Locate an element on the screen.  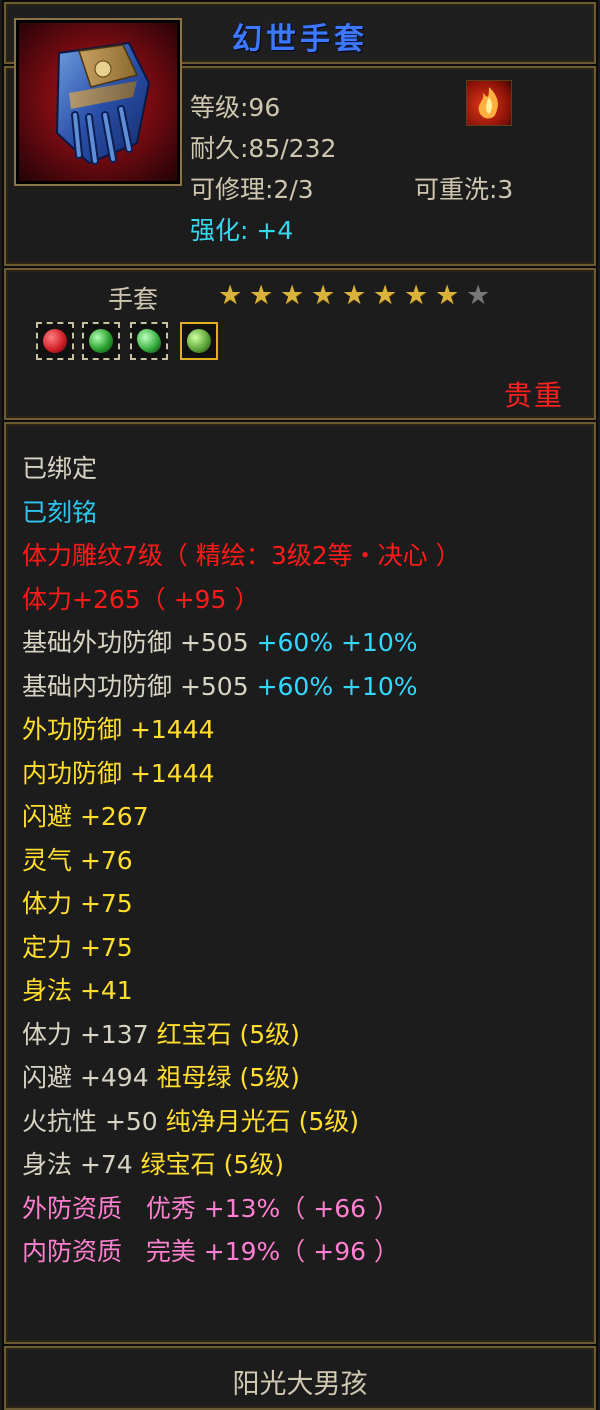
attr-dodge: 闪避 +267 is located at coordinates (85, 816).